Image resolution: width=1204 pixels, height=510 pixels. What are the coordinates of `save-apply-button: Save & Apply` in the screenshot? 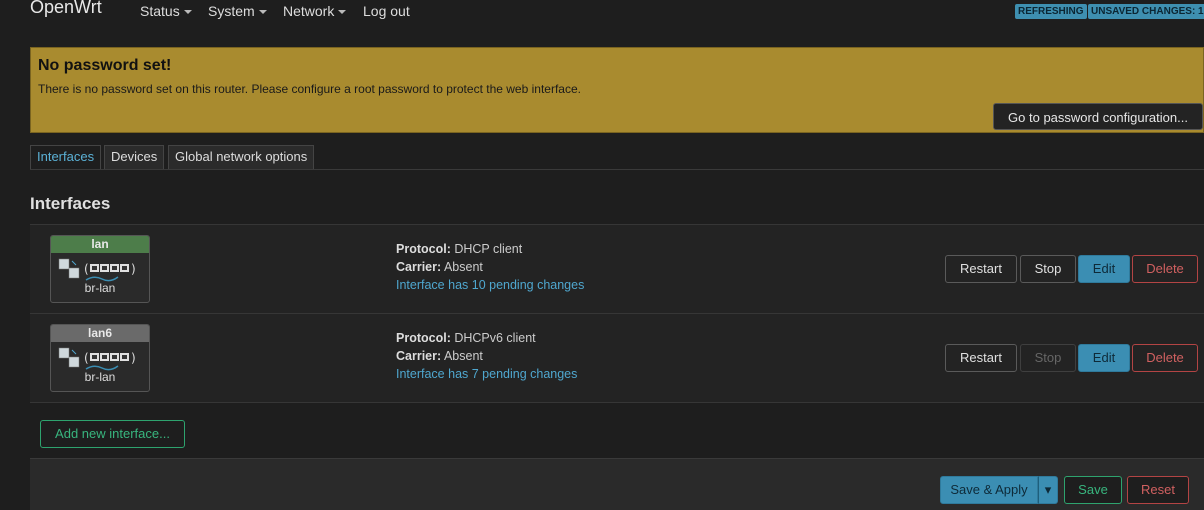 It's located at (989, 490).